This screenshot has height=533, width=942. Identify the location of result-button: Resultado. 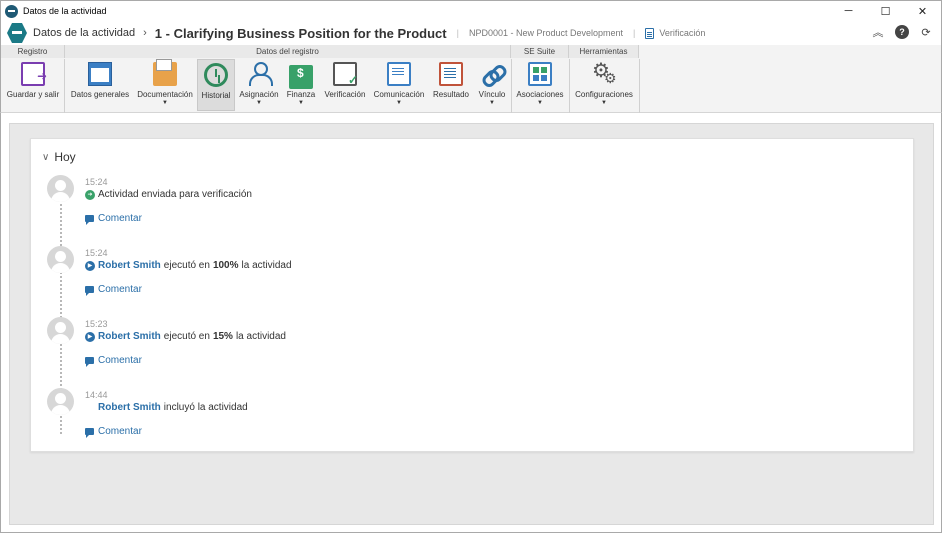
(451, 85).